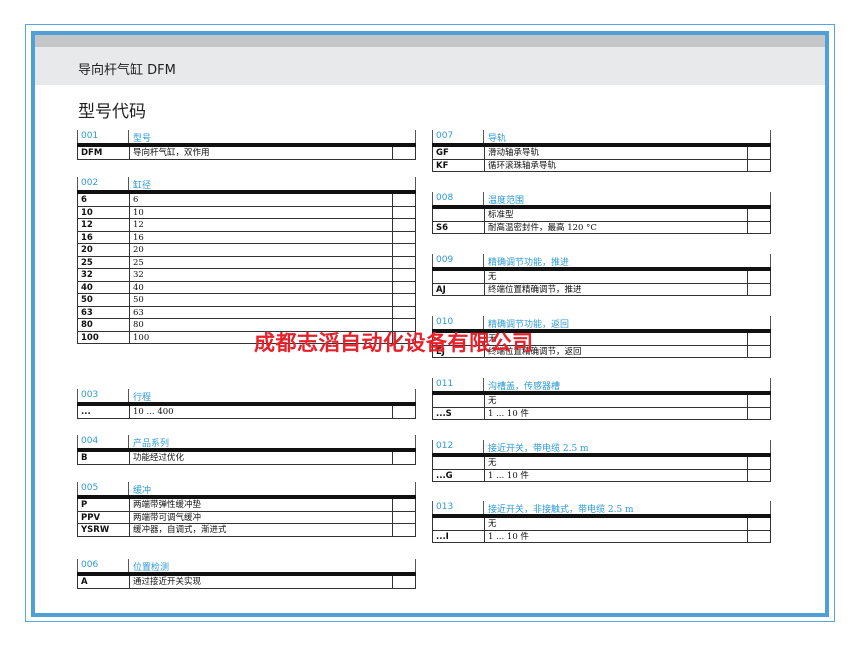  I want to click on block-code: 001, so click(90, 136).